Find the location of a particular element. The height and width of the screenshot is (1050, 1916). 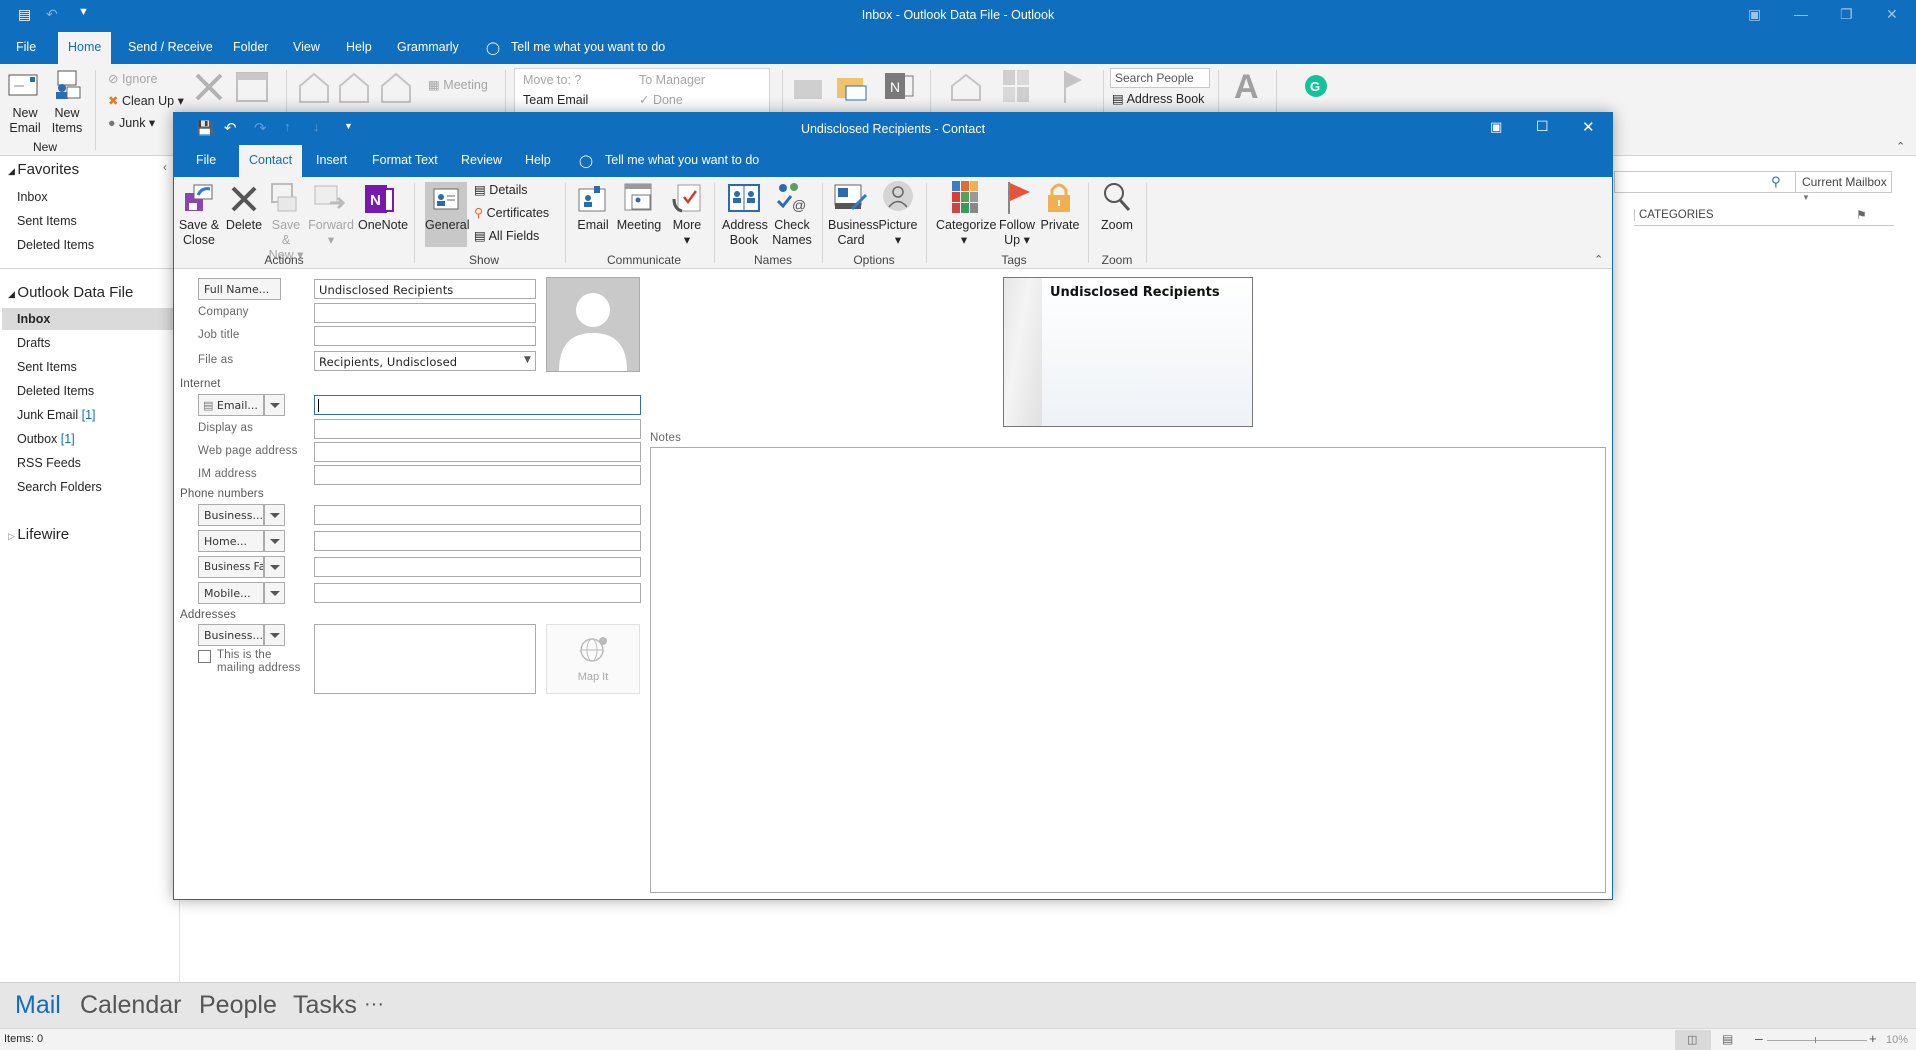

im-address-field is located at coordinates (477, 475).